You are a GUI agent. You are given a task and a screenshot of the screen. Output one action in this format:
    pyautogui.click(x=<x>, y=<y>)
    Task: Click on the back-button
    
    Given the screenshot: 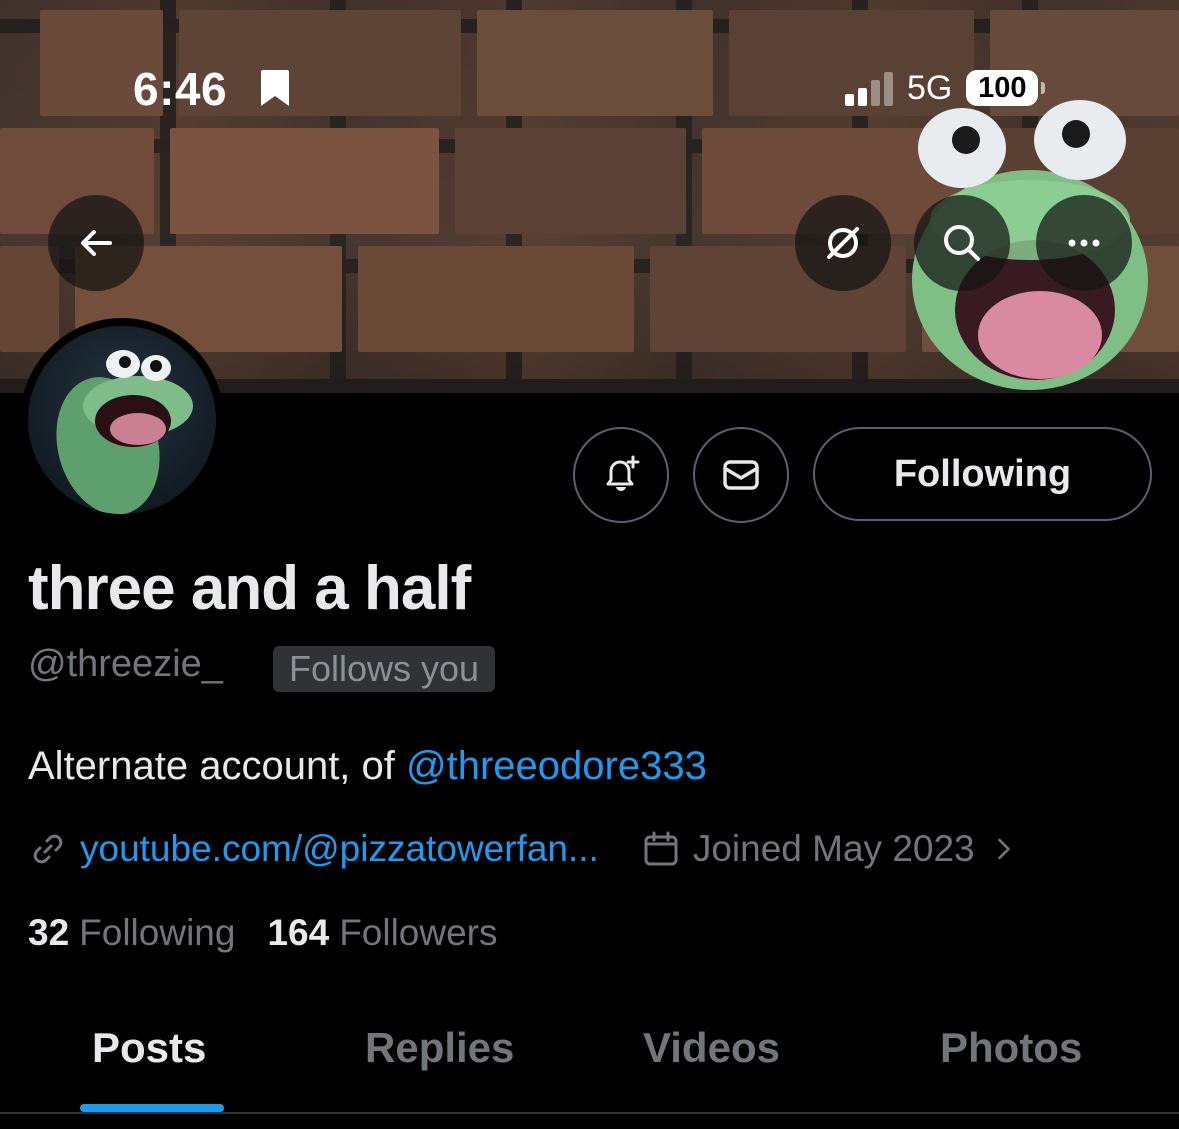 What is the action you would take?
    pyautogui.click(x=96, y=243)
    